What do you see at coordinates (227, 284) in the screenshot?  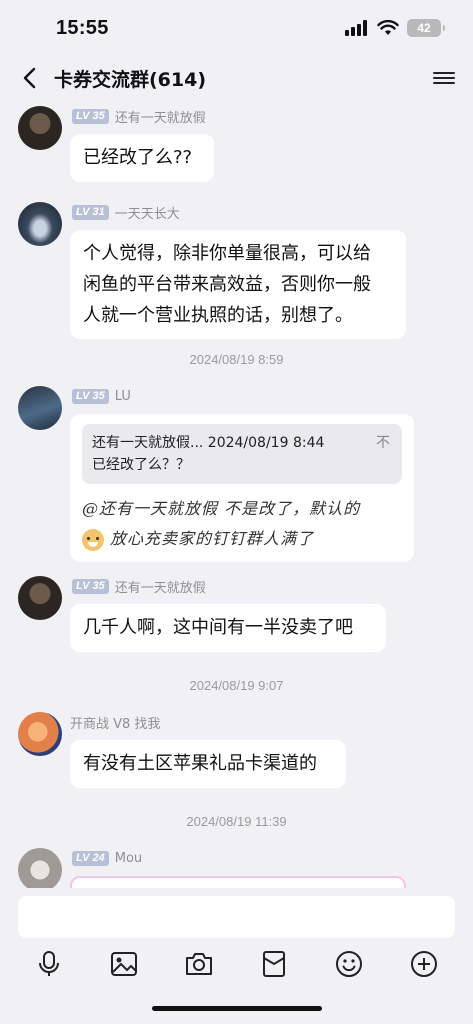 I see `message-line: 闲鱼的平台带来高效益，否则你一般` at bounding box center [227, 284].